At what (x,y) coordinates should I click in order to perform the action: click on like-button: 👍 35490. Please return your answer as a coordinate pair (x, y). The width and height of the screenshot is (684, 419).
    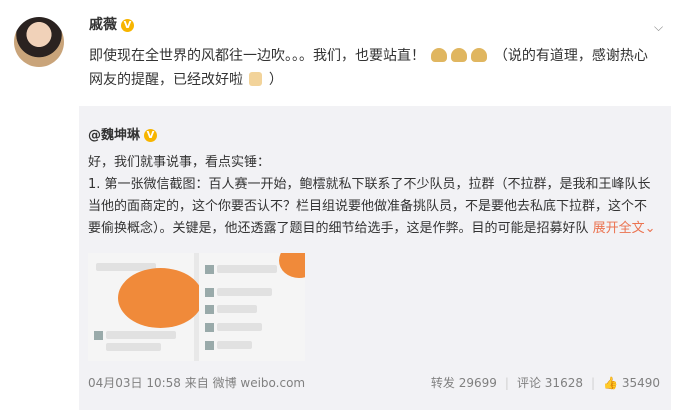
    Looking at the image, I should click on (631, 383).